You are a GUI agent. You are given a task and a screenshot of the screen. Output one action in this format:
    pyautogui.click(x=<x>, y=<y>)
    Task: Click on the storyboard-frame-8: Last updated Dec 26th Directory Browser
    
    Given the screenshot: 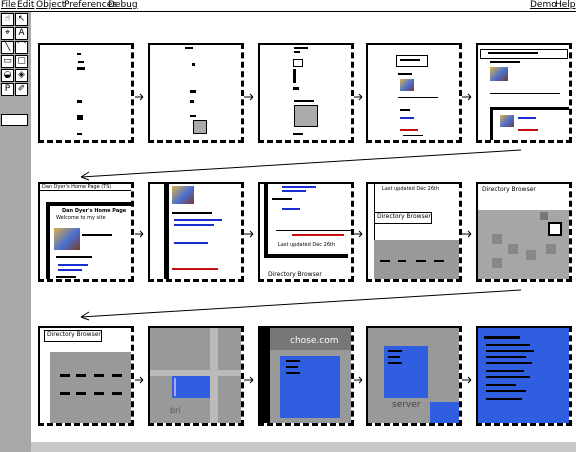 What is the action you would take?
    pyautogui.click(x=306, y=232)
    